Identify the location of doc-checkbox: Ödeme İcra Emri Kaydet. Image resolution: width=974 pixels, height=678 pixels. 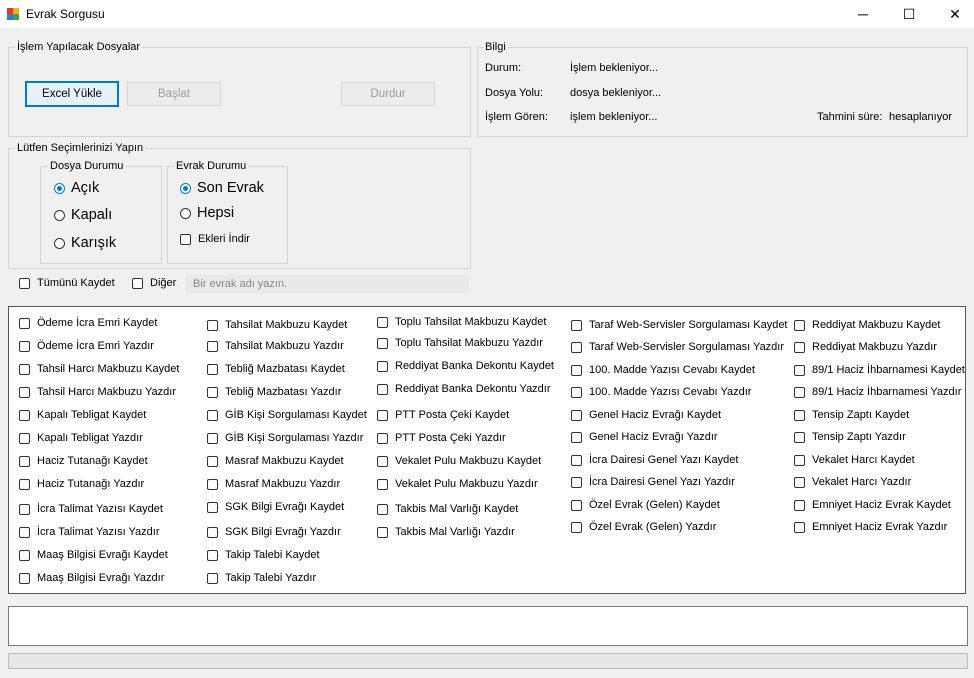
(88, 323).